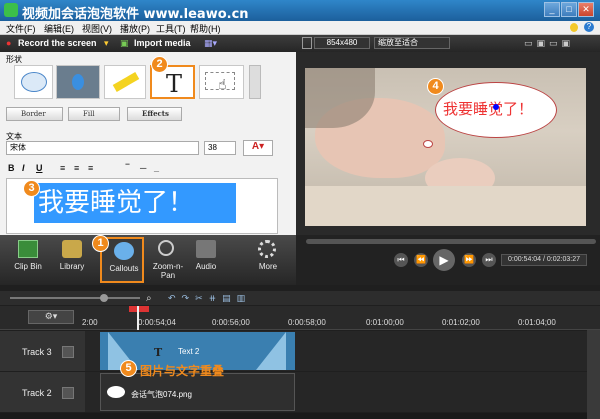  I want to click on center-handle, so click(496, 107).